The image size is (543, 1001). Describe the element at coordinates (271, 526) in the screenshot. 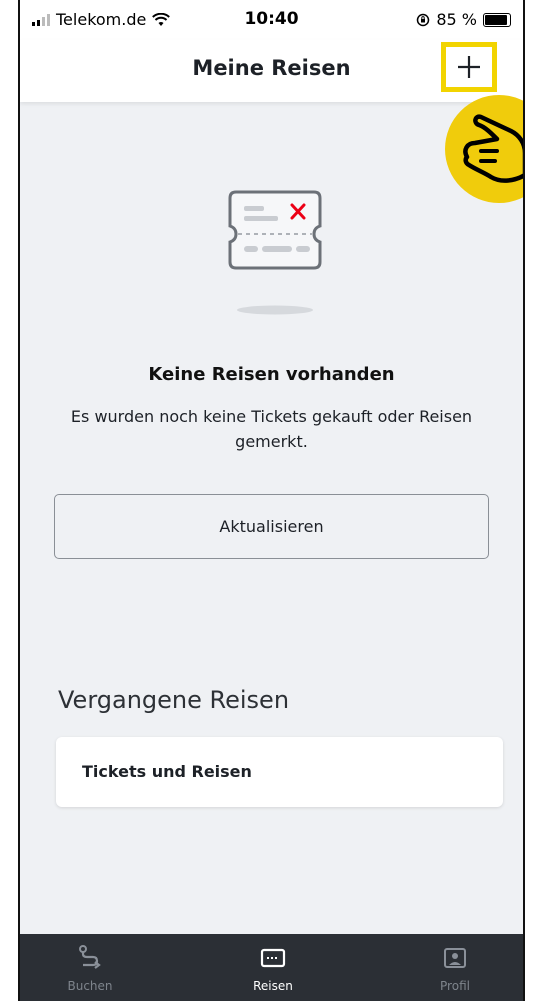

I see `refresh-button: Aktualisieren` at that location.